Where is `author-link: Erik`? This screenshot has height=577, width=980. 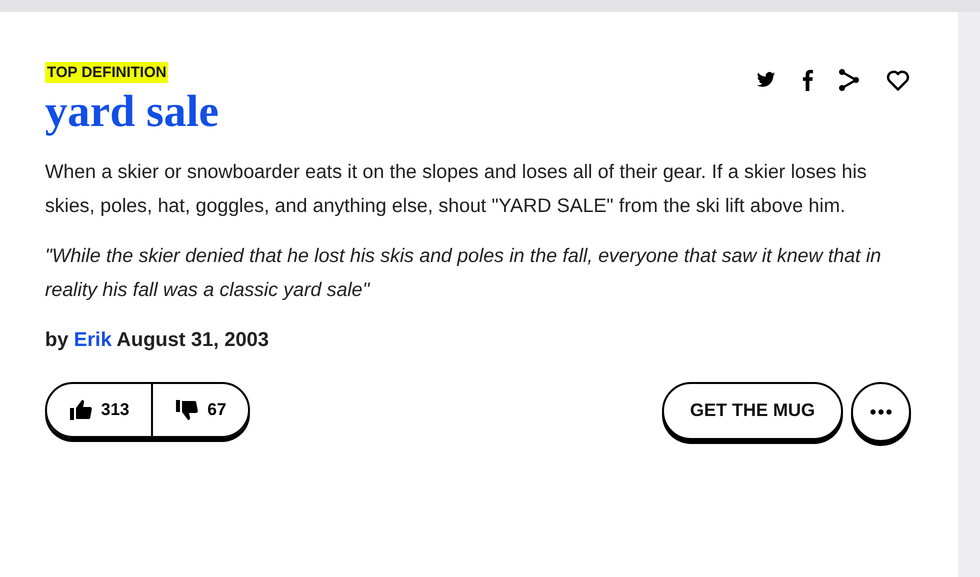
author-link: Erik is located at coordinates (93, 339).